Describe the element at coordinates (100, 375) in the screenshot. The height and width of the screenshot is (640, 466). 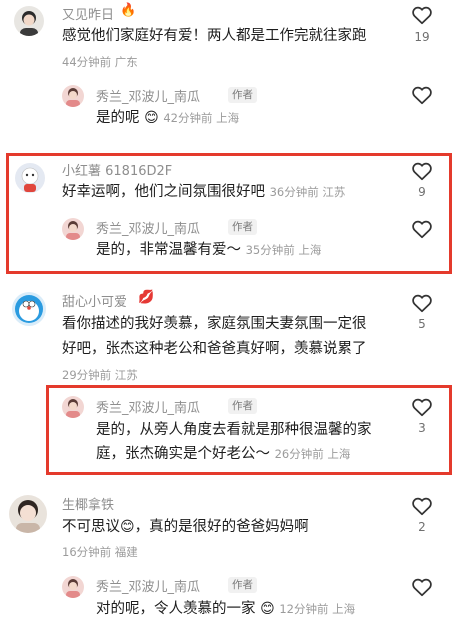
I see `comment-meta: 29分钟前 江苏` at that location.